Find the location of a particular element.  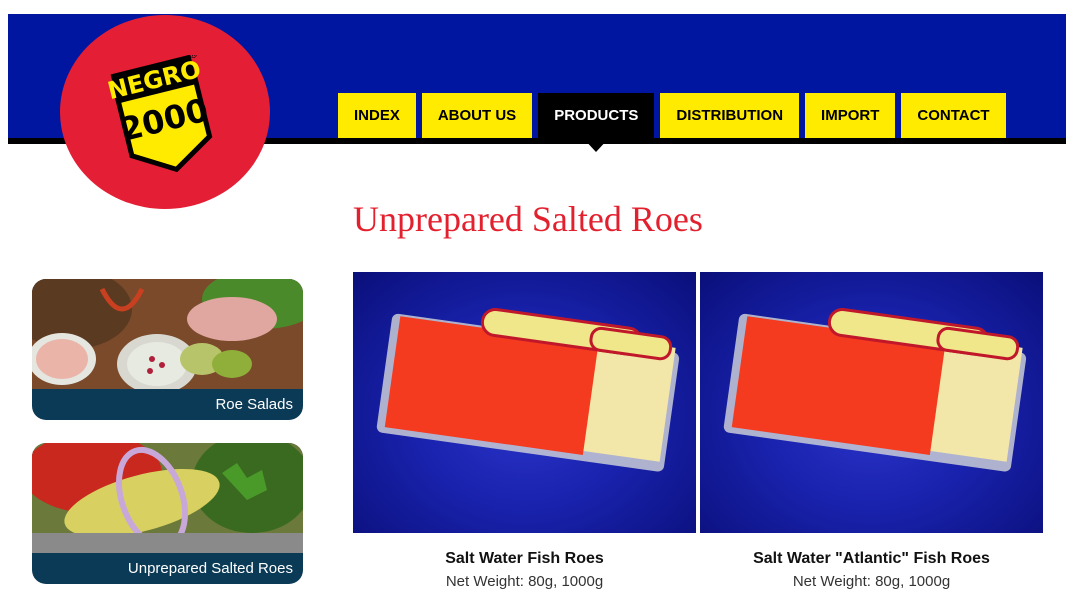

sidebar-item-roe-salads: Roe Salads is located at coordinates (167, 349).